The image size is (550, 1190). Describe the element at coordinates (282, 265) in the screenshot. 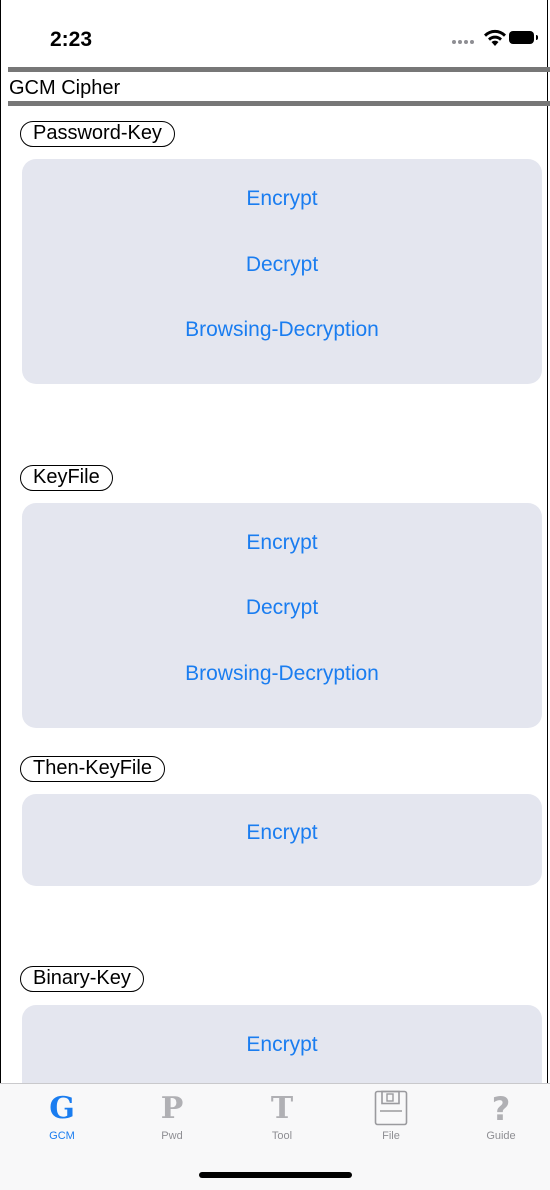

I see `password-key-decrypt-button: Decrypt` at that location.